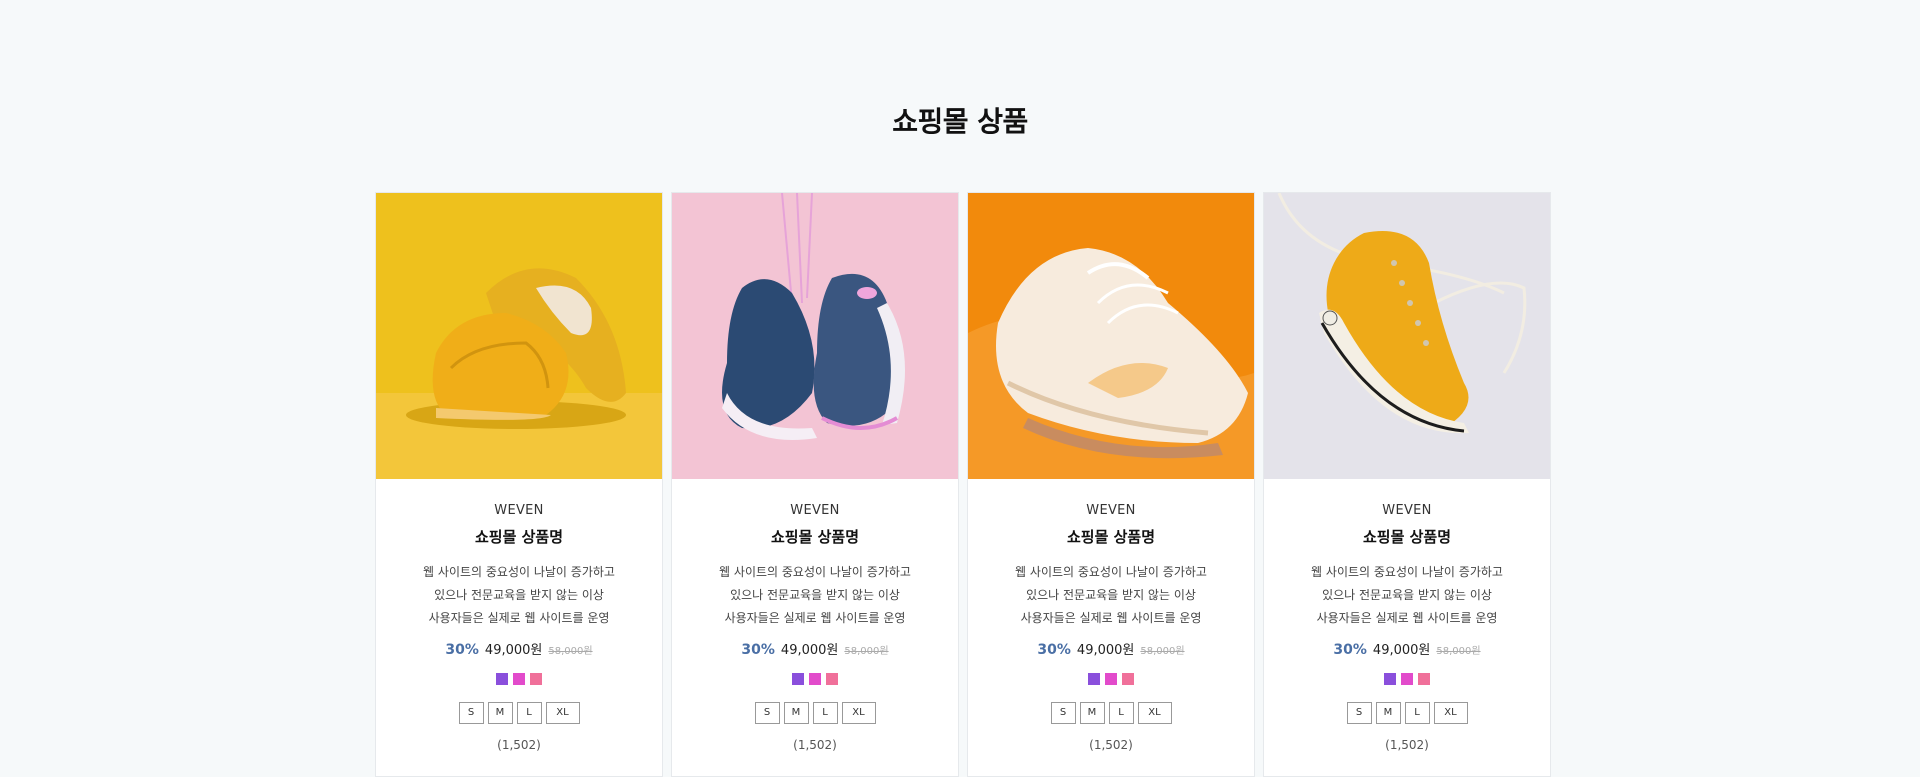  I want to click on hanging-navy-sneakers-image, so click(815, 336).